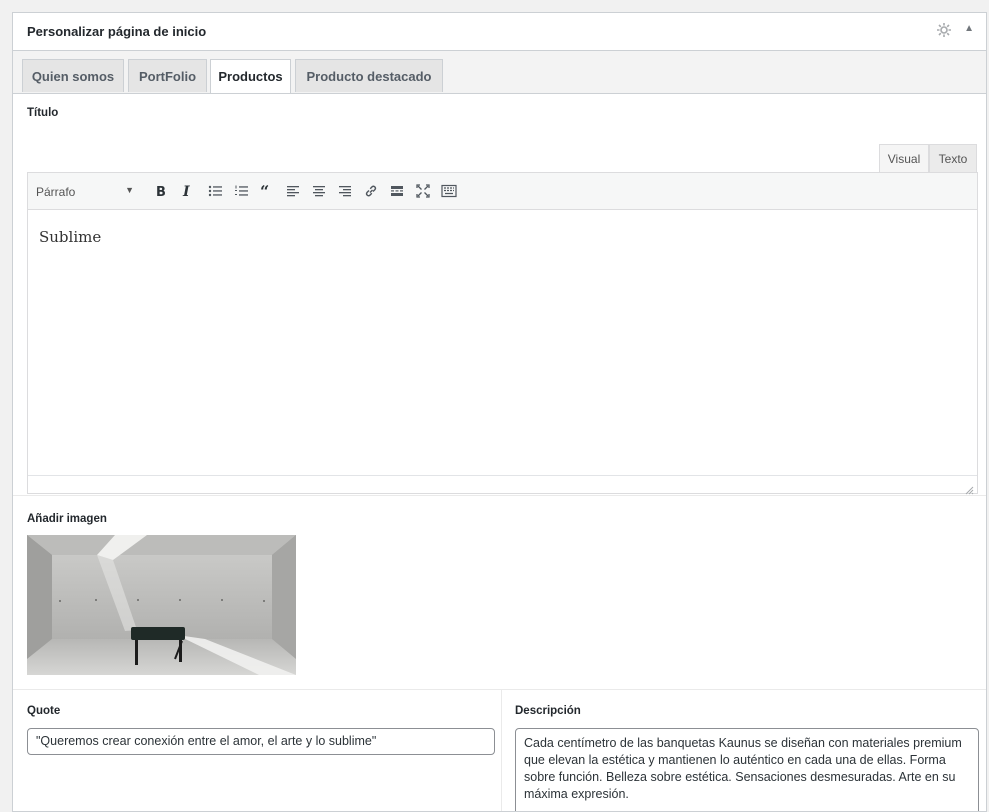 Image resolution: width=989 pixels, height=812 pixels. Describe the element at coordinates (502, 485) in the screenshot. I see `editor-statusbar` at that location.